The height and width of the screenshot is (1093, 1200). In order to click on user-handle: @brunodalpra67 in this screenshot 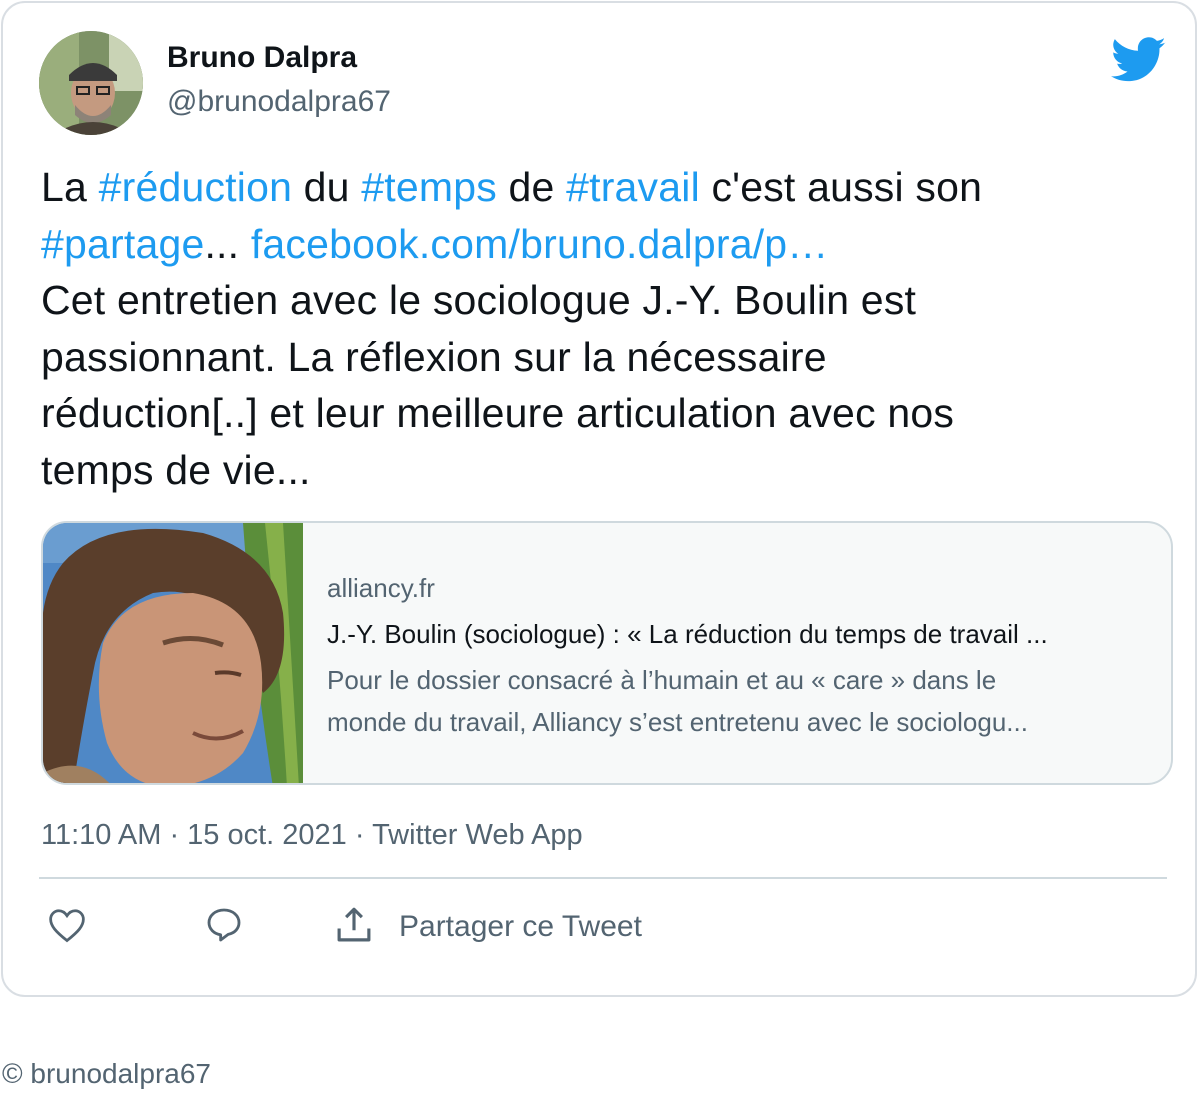, I will do `click(279, 102)`.